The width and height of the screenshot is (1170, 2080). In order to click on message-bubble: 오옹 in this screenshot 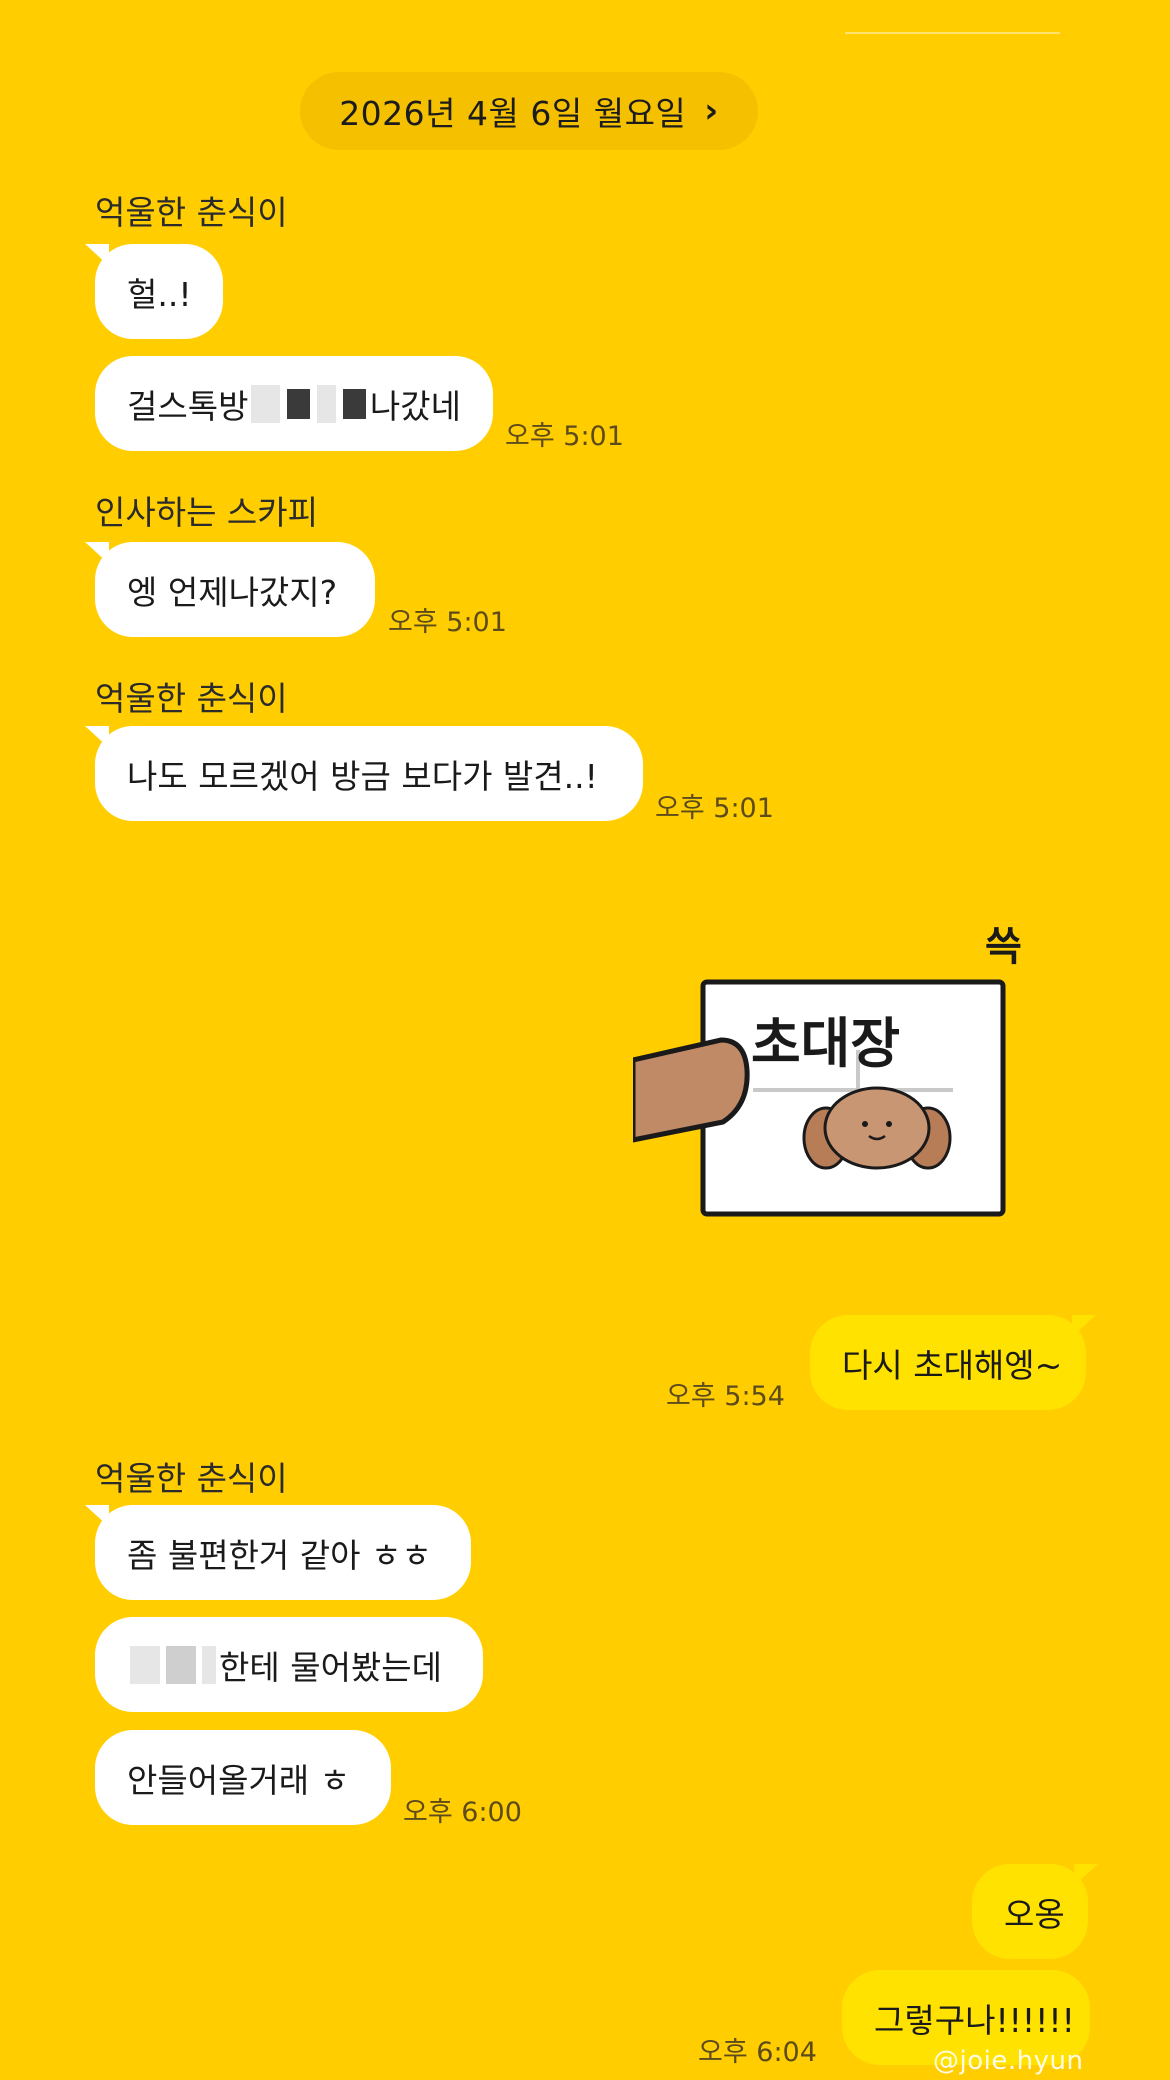, I will do `click(1035, 1911)`.